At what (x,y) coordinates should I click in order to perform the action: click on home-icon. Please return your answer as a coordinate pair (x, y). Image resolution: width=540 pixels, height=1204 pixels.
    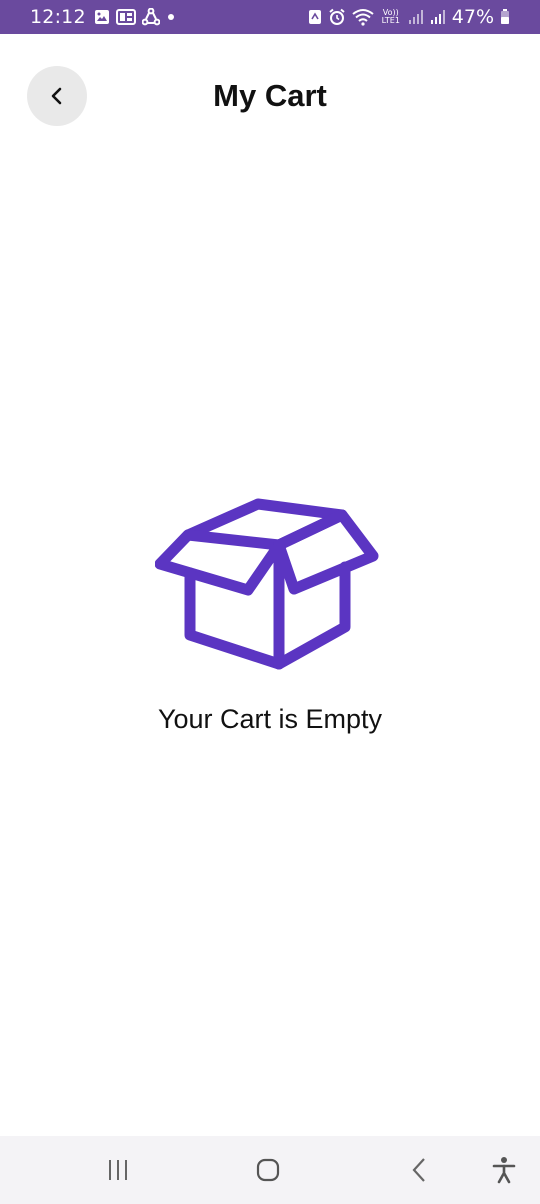
    Looking at the image, I should click on (268, 1170).